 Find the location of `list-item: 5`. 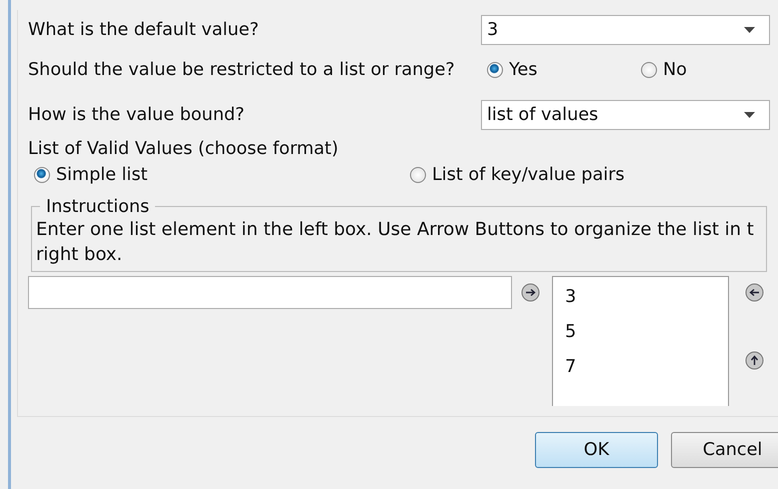

list-item: 5 is located at coordinates (646, 332).